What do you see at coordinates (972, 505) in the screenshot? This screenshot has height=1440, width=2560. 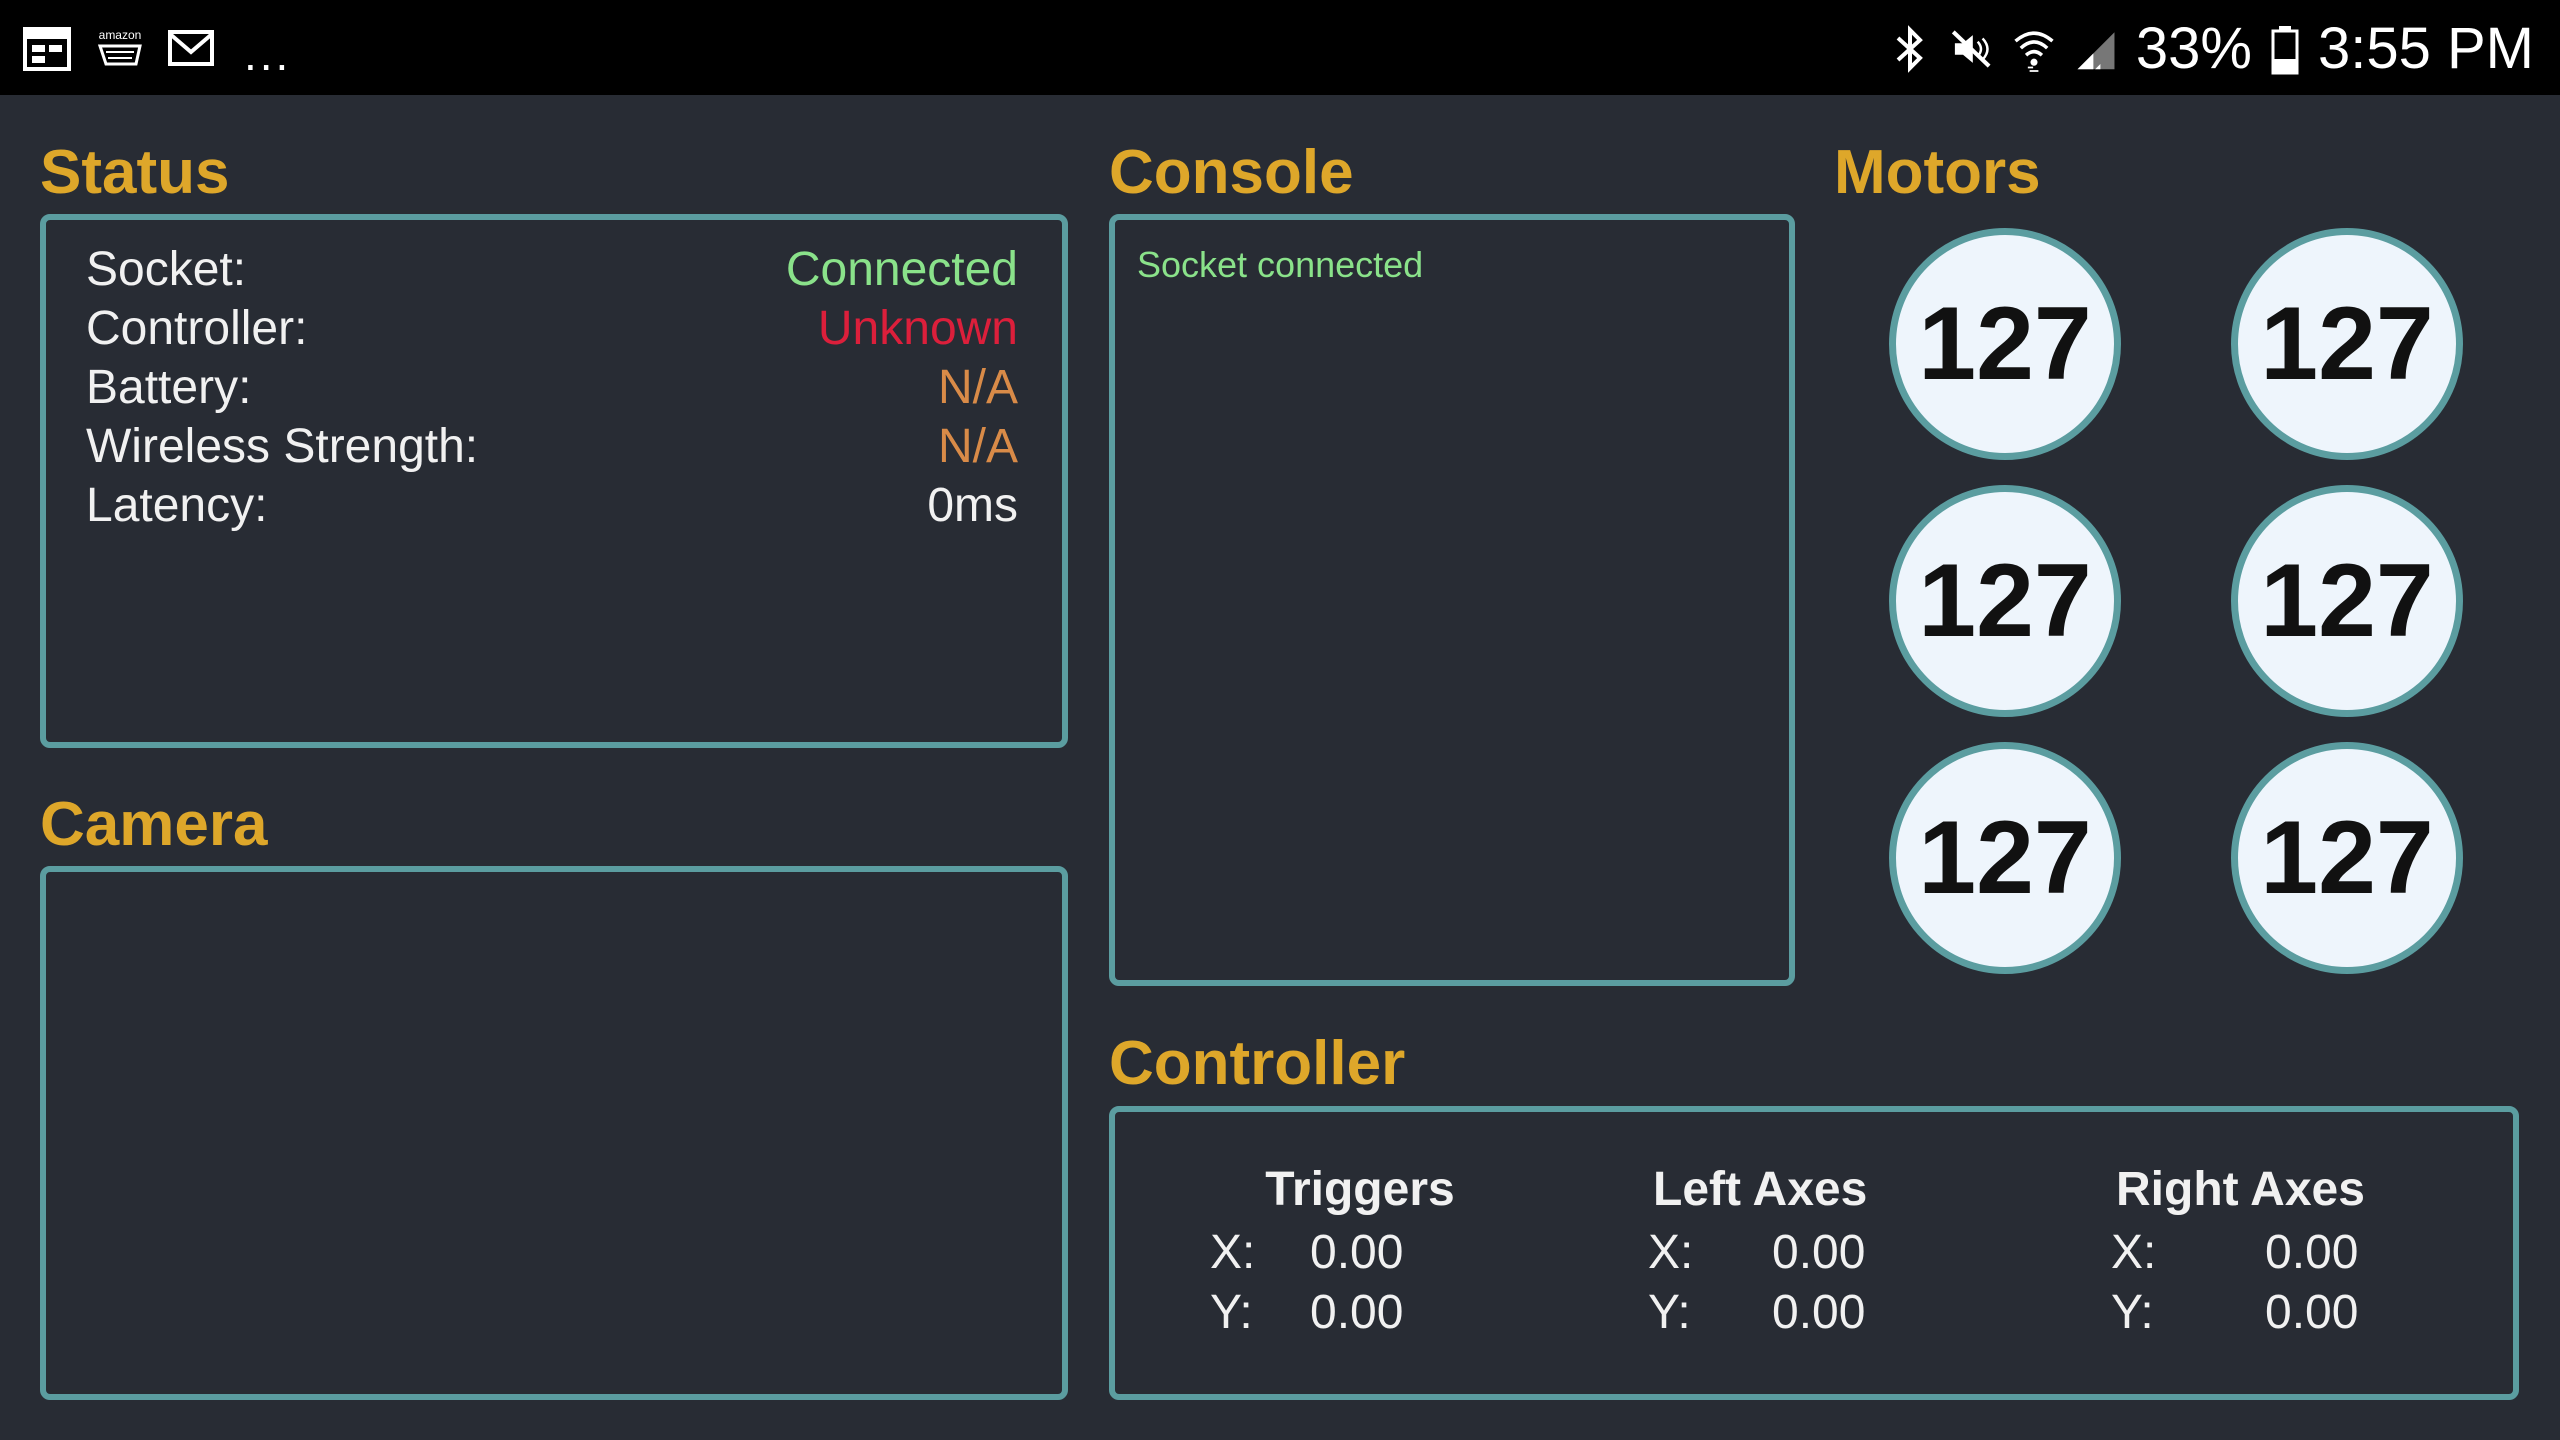 I see `status-value: 0ms` at bounding box center [972, 505].